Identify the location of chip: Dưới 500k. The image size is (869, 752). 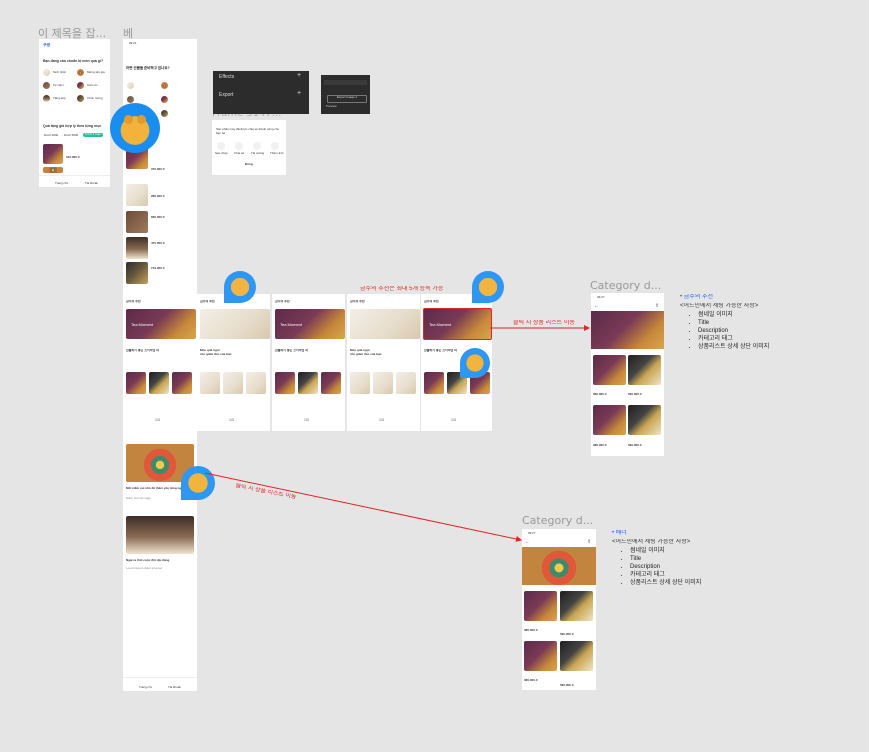
(71, 136).